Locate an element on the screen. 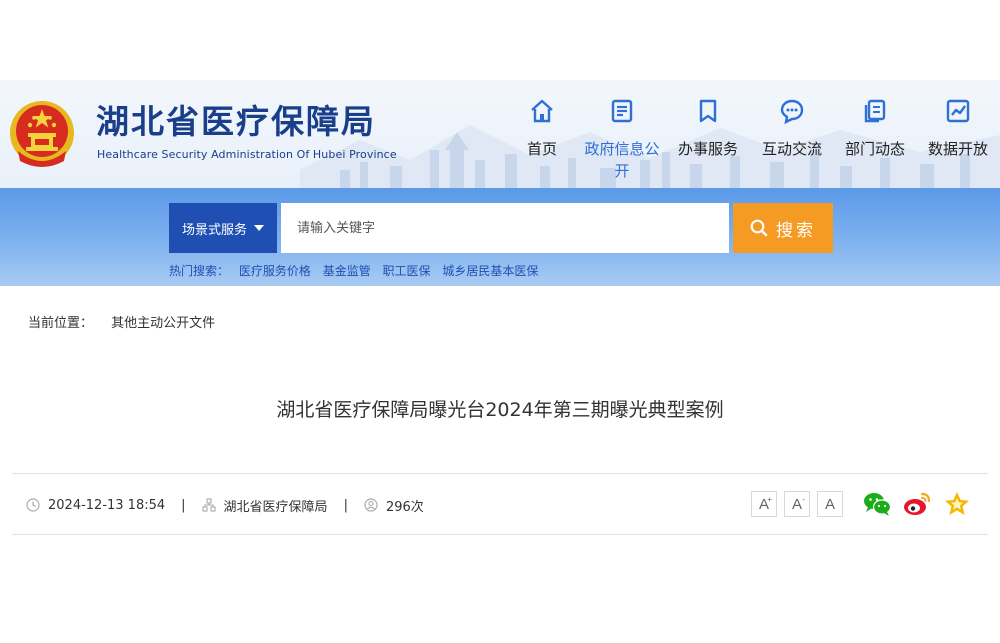 Image resolution: width=1000 pixels, height=643 pixels. font-size-tools: A + A - A is located at coordinates (800, 504).